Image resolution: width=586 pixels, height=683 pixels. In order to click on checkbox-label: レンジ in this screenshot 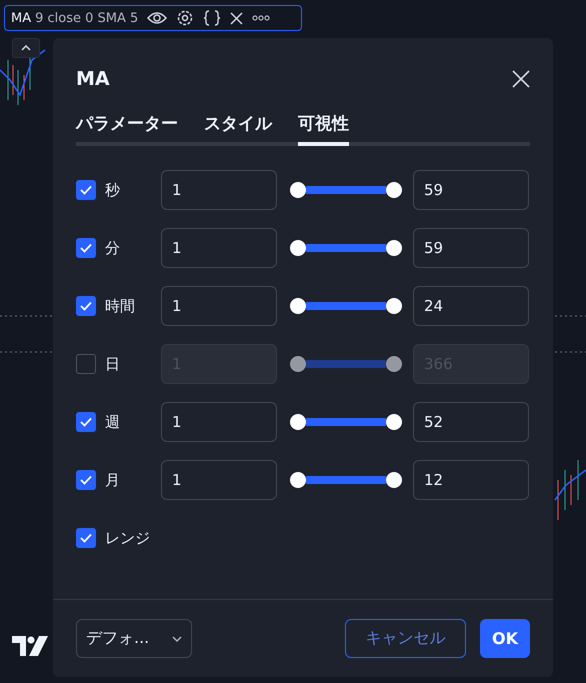, I will do `click(128, 538)`.